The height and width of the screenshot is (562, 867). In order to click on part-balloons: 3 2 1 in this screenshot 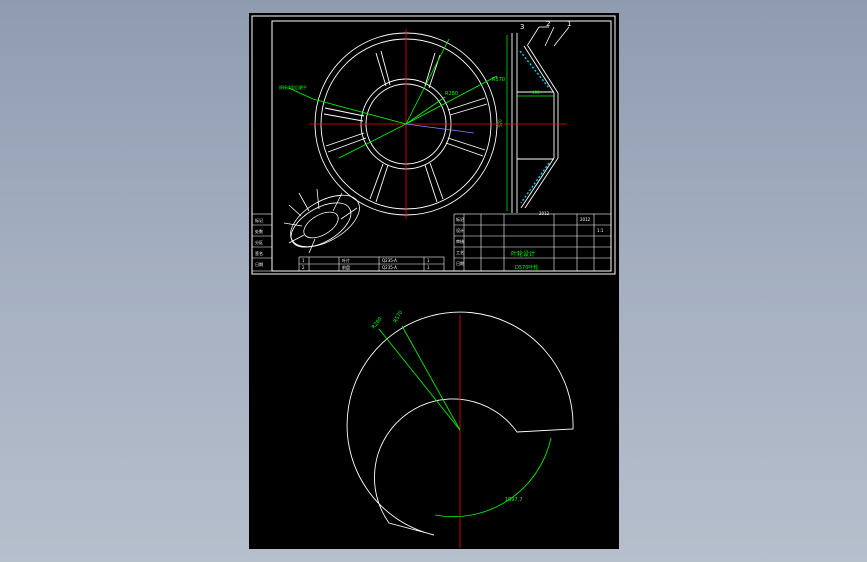, I will do `click(545, 33)`.